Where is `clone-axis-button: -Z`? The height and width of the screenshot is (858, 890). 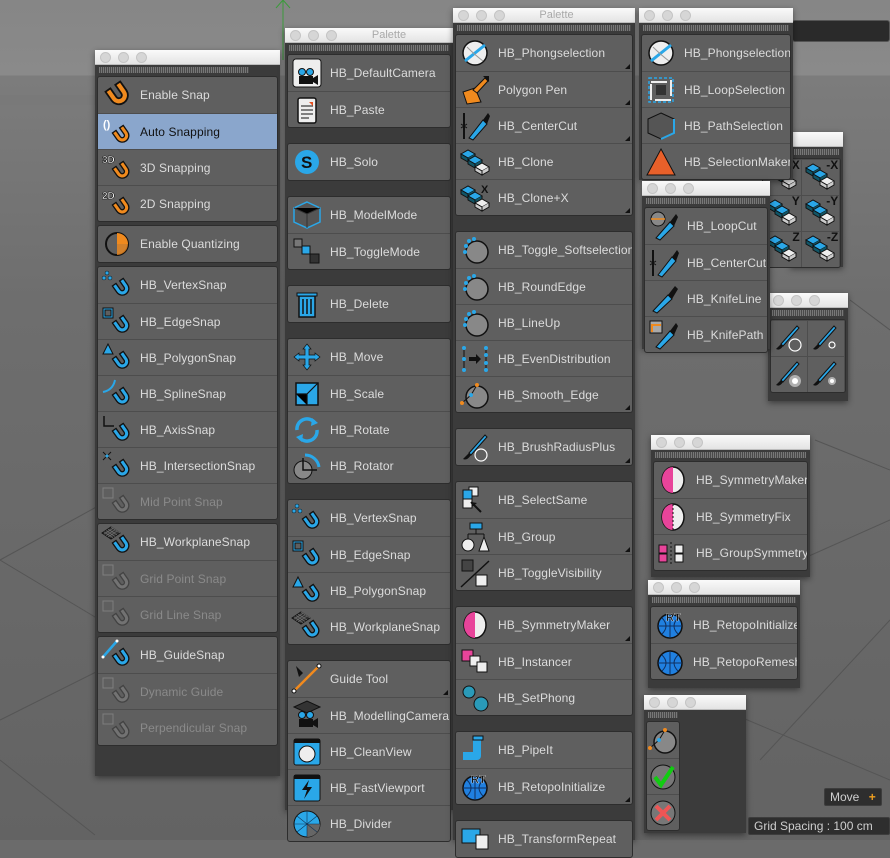
clone-axis-button: -Z is located at coordinates (820, 248).